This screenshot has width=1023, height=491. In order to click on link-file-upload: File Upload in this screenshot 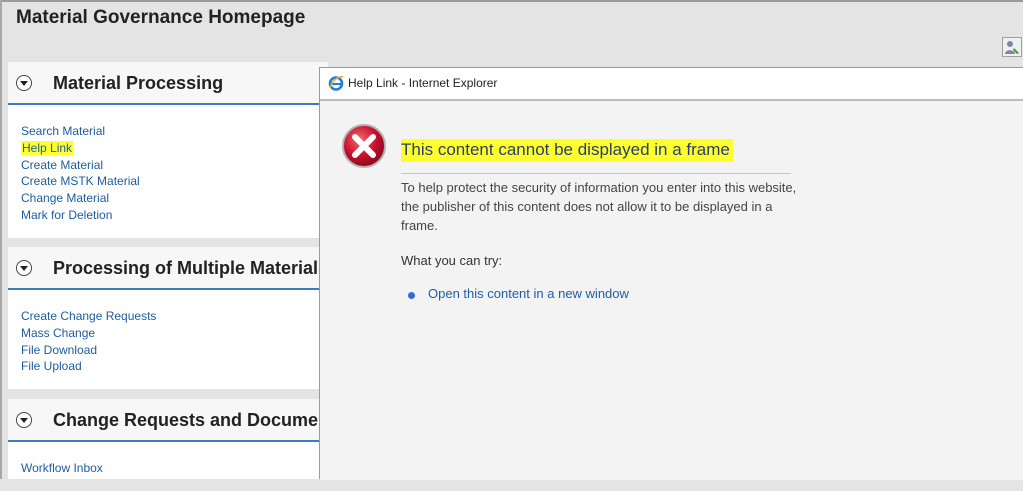, I will do `click(174, 366)`.